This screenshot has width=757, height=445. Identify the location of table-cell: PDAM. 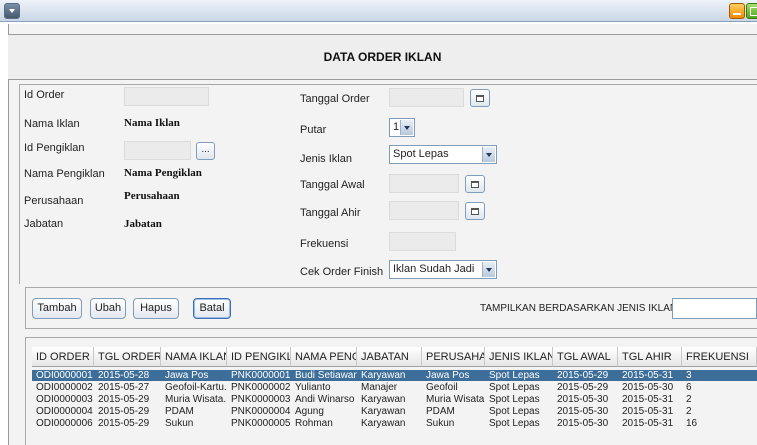
(440, 411).